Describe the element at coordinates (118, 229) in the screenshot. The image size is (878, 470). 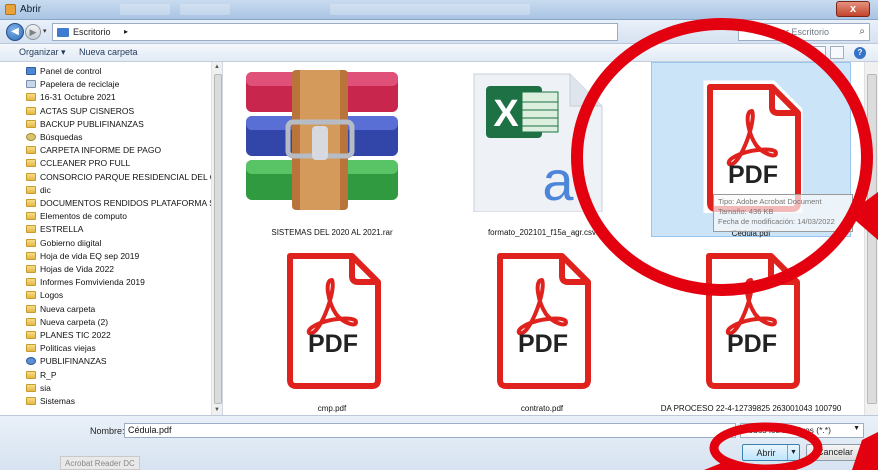
I see `sidebar-item: ESTRELLA` at that location.